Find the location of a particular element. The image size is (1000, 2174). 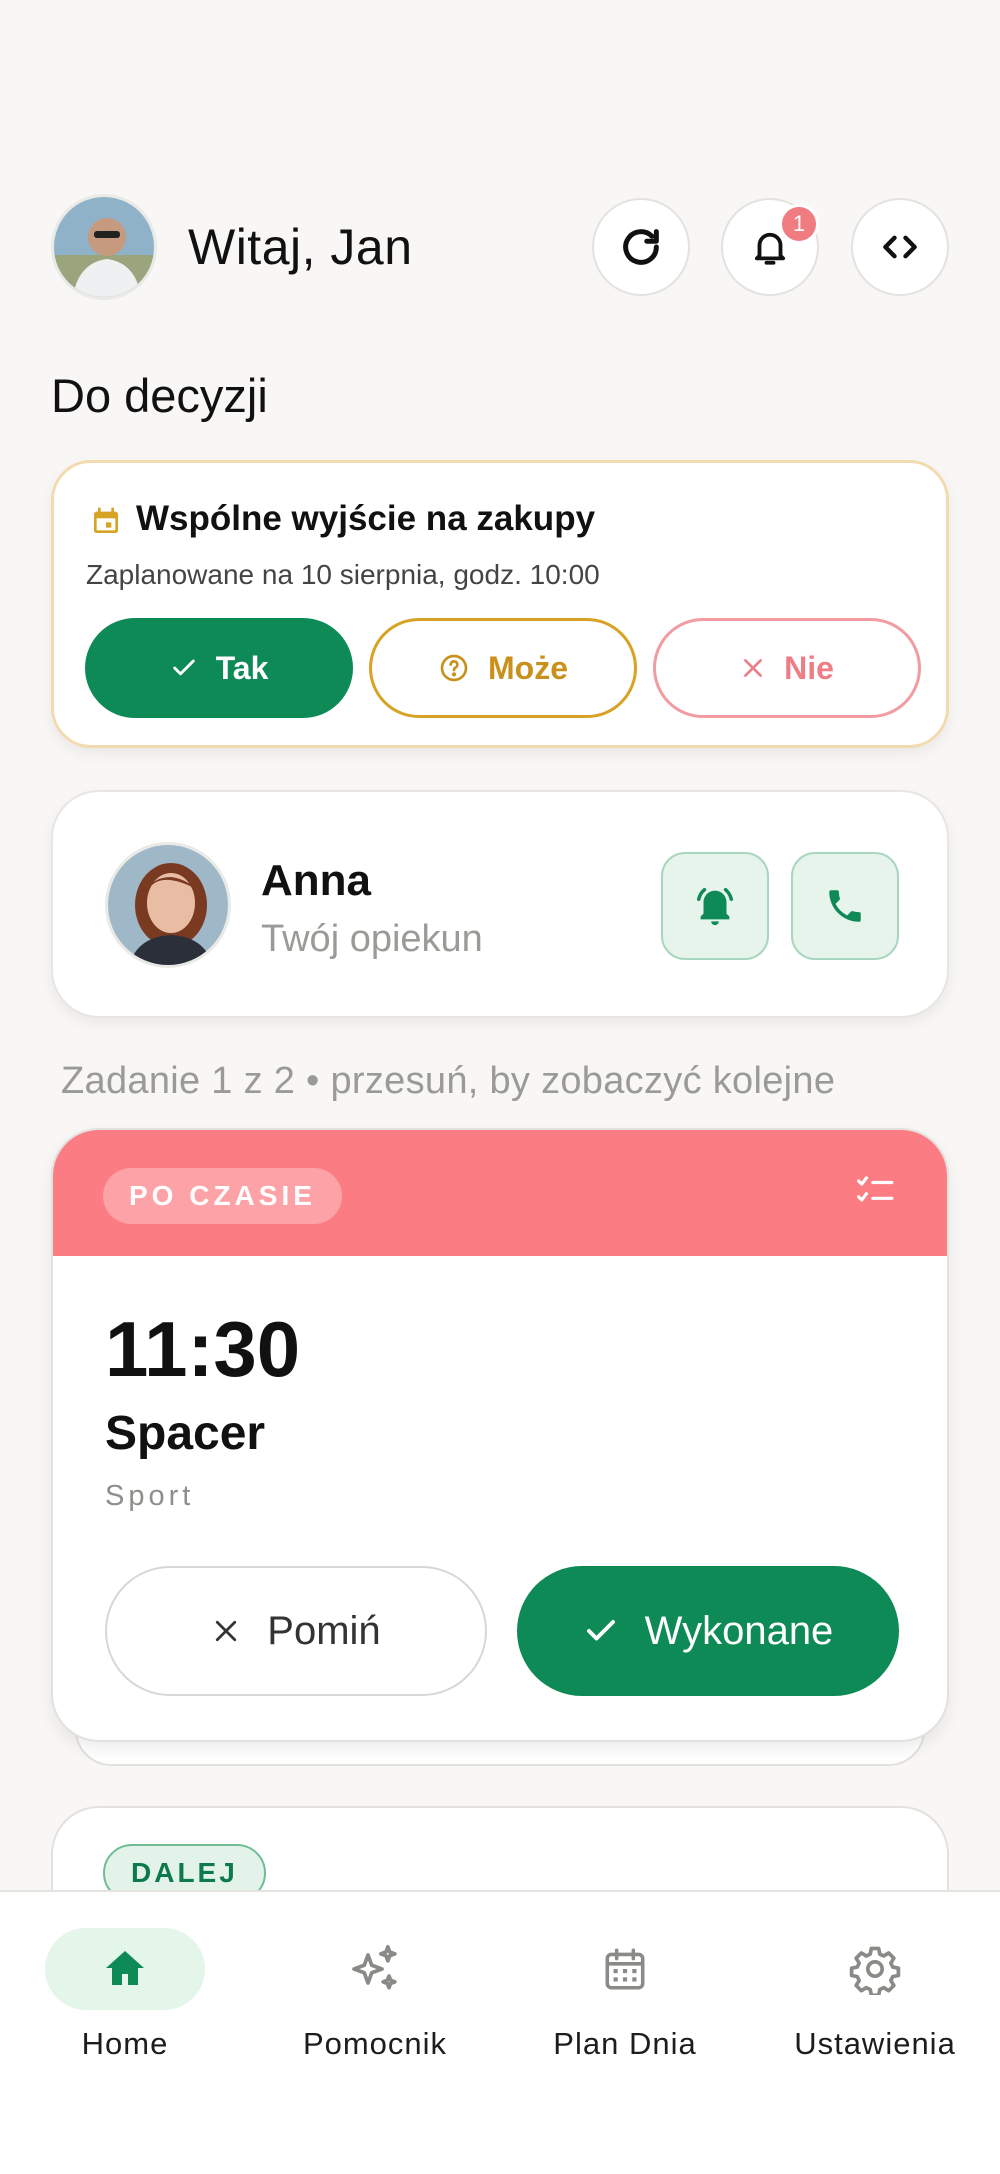

nav-settings: Ustawienia is located at coordinates (875, 1995).